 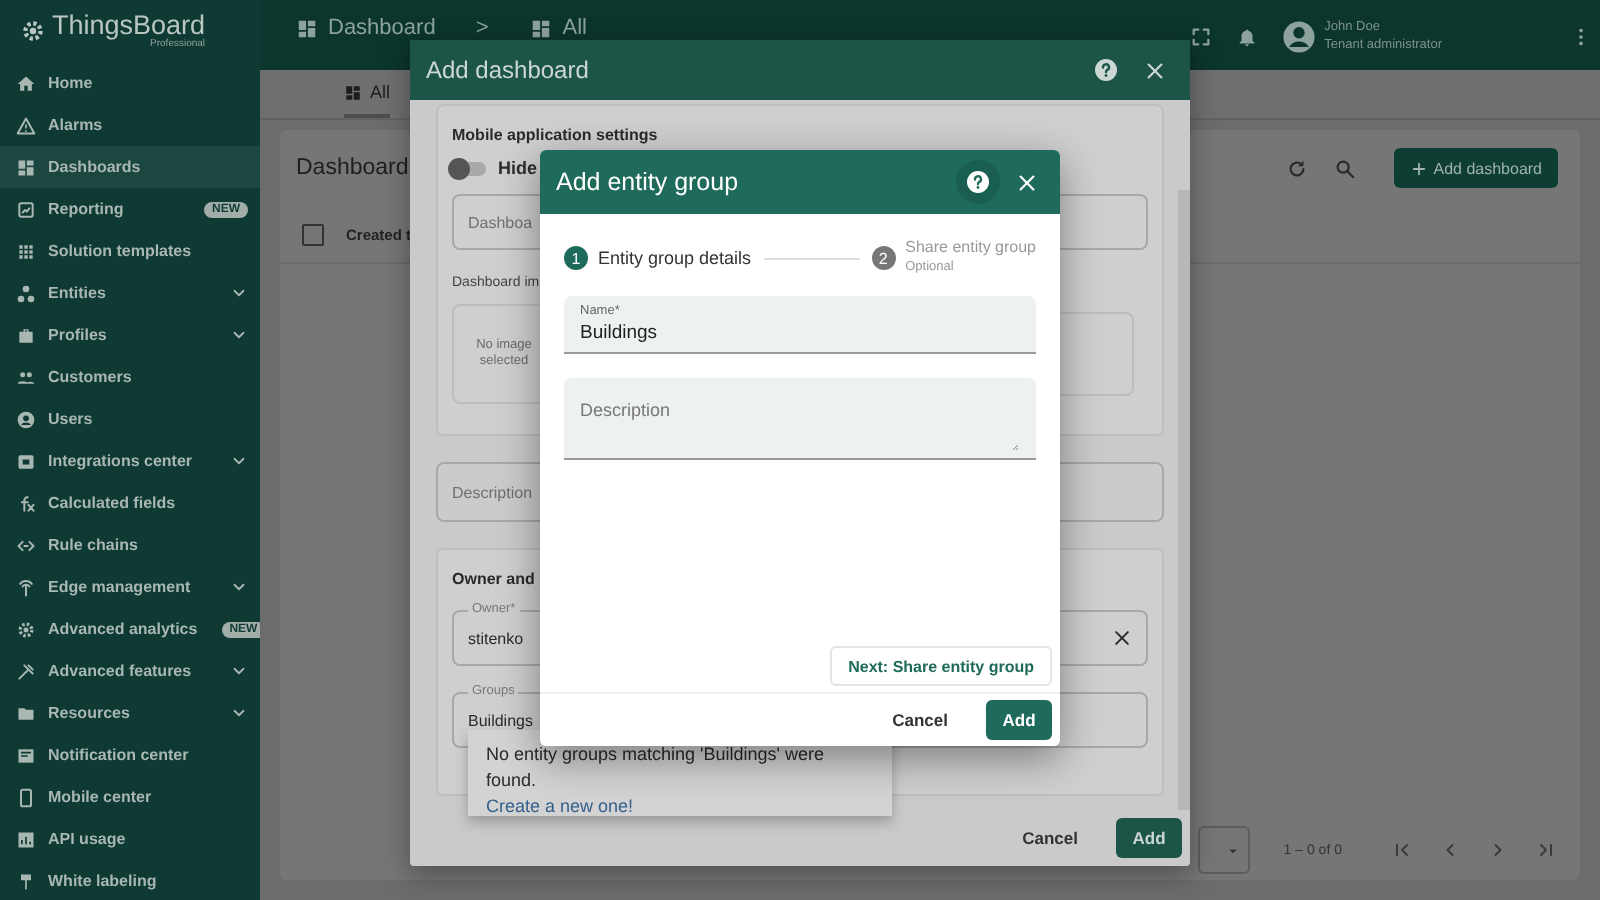 I want to click on dialog-title: Add dashboard, so click(x=507, y=70).